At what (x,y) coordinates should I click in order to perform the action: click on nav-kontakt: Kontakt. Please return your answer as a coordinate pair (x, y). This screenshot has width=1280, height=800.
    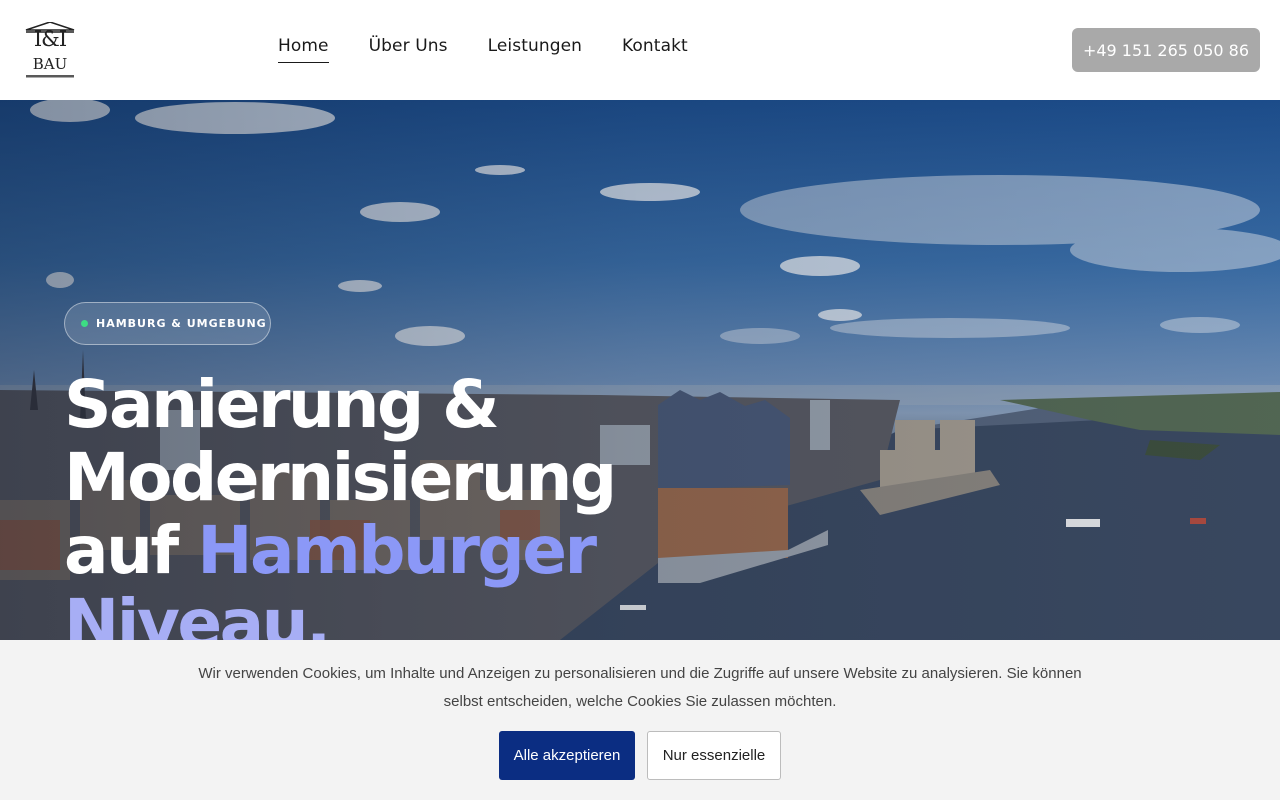
    Looking at the image, I should click on (655, 49).